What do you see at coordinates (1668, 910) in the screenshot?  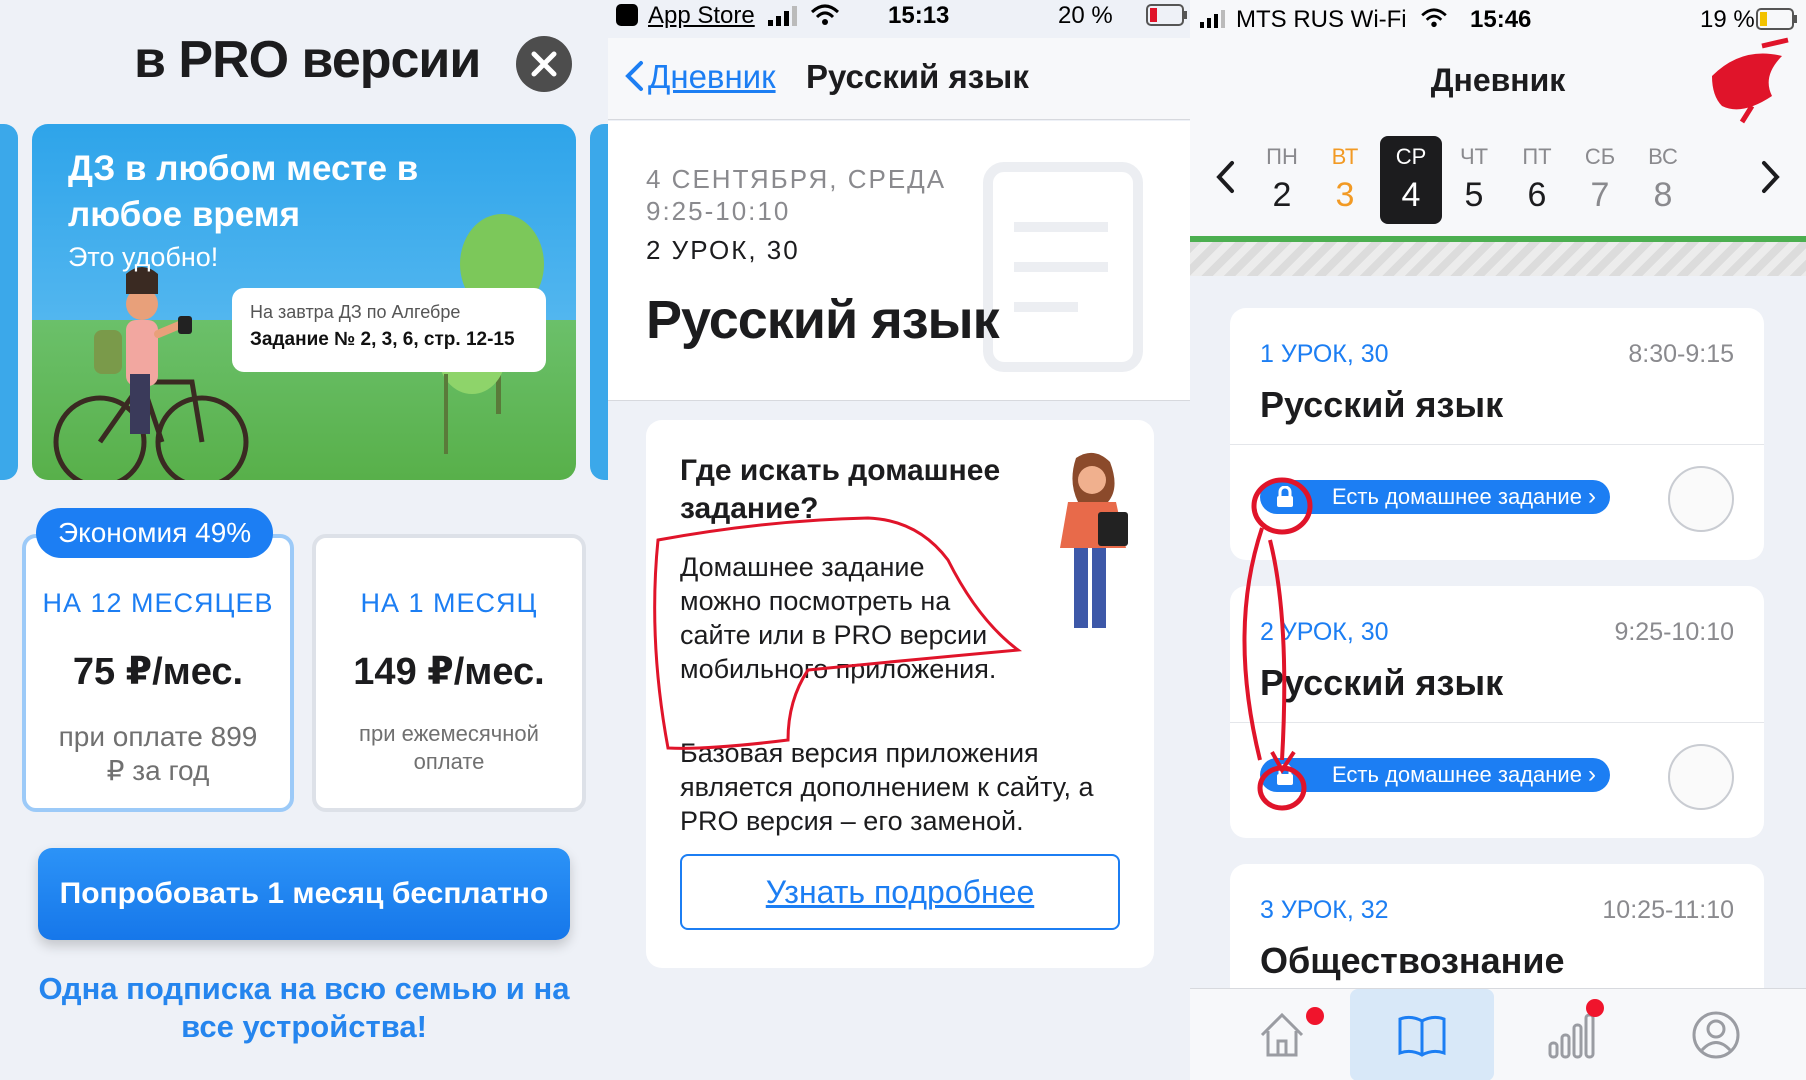 I see `lesson-time: 10:25-11:10` at bounding box center [1668, 910].